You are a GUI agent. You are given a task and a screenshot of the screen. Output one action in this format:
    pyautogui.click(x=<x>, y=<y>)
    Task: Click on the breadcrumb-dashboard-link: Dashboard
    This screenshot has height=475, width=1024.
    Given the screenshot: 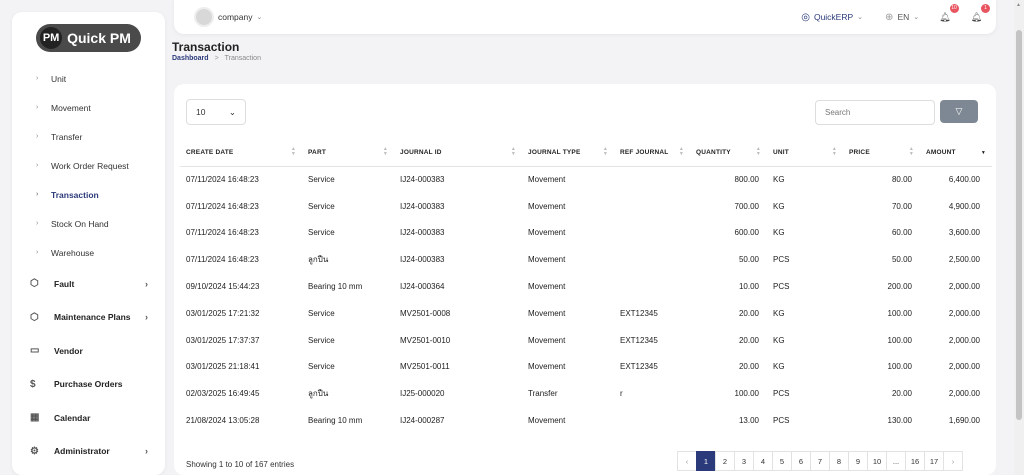 What is the action you would take?
    pyautogui.click(x=190, y=58)
    